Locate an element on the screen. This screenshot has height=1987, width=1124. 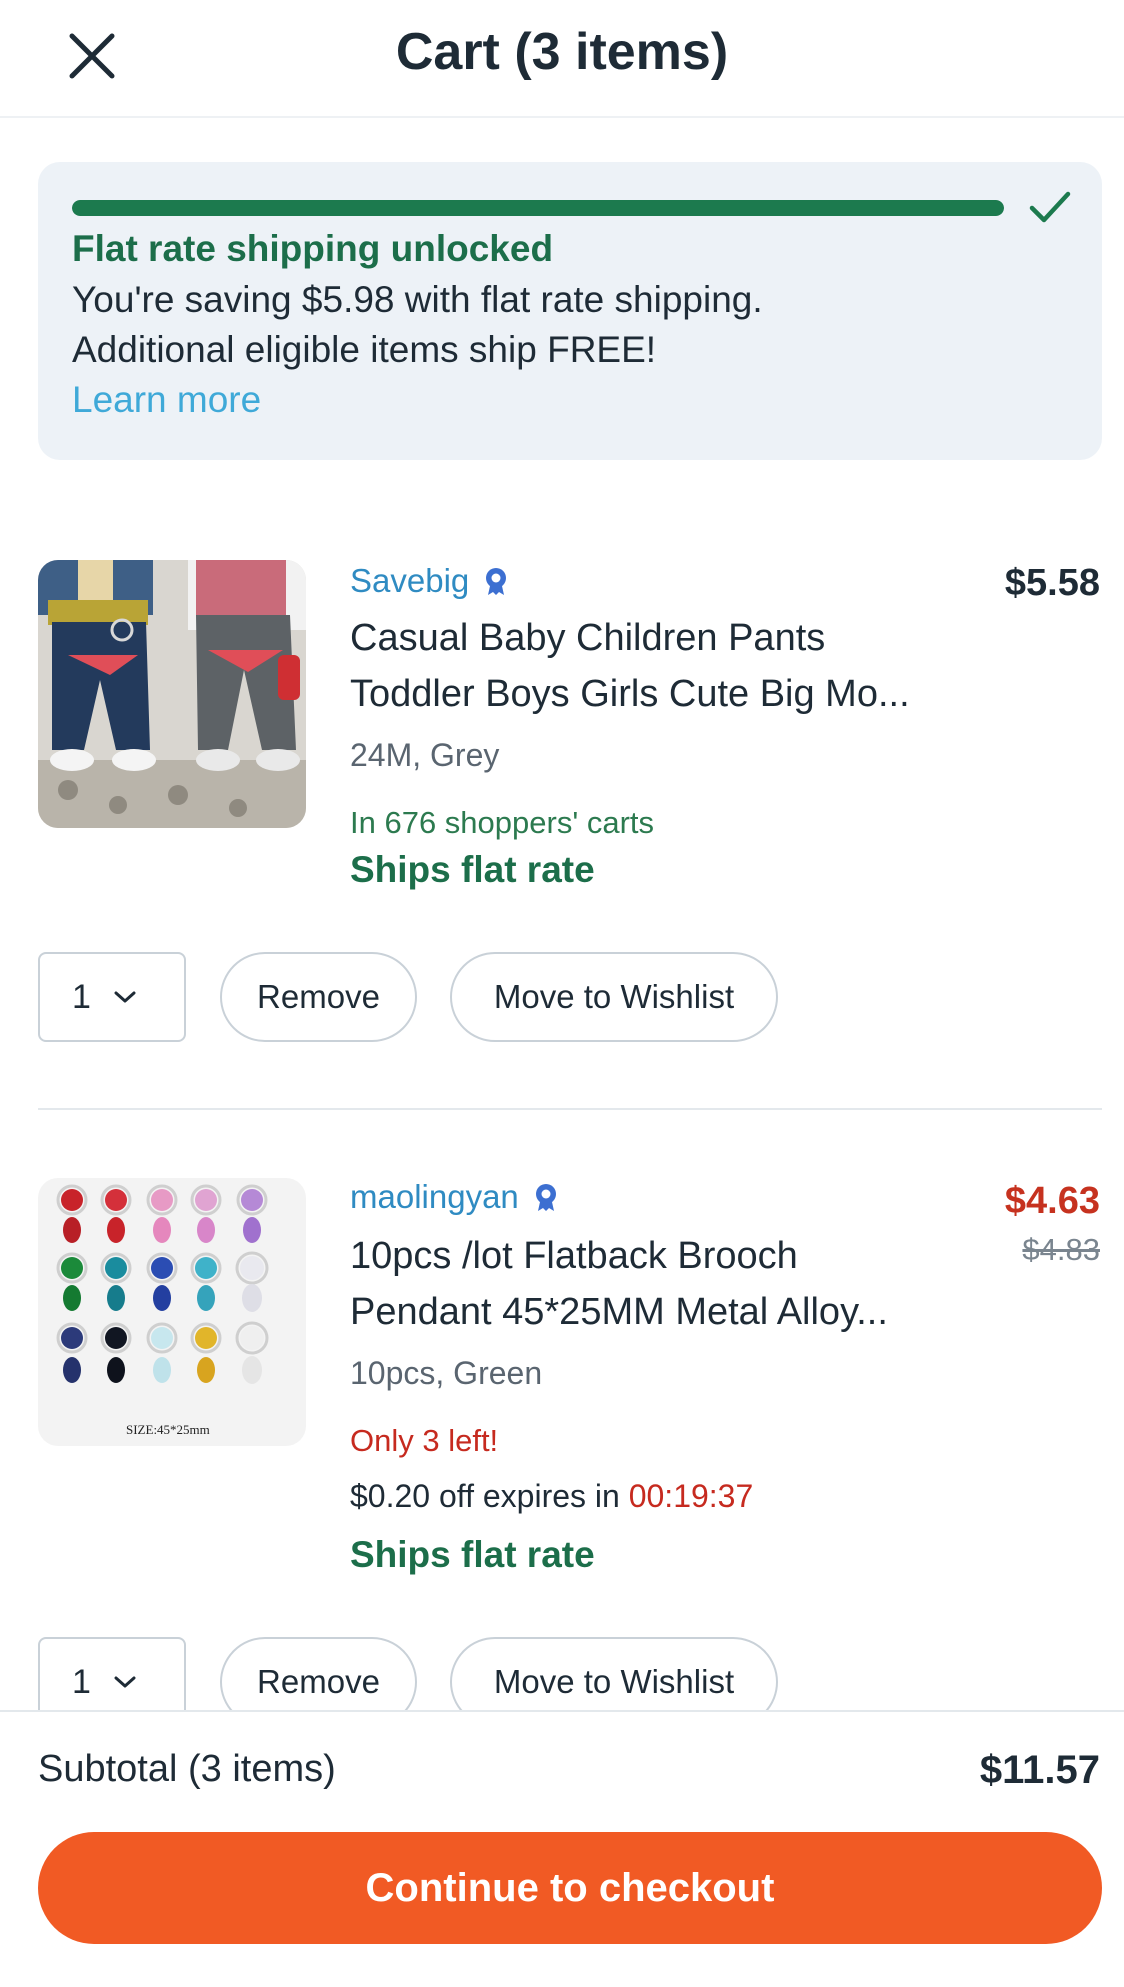
discount-prefix: $0.20 off expires in is located at coordinates (485, 1496).